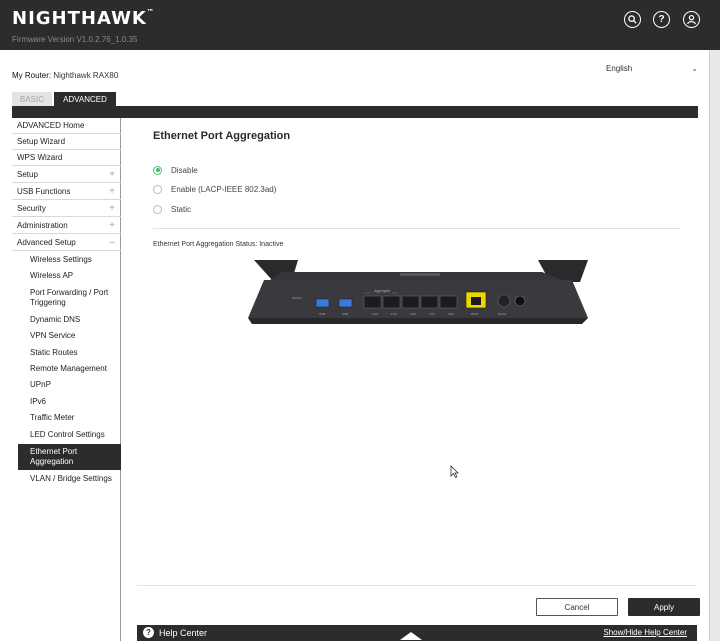 Image resolution: width=720 pixels, height=641 pixels. I want to click on sidebar-item-usb-functions: USB Functions +, so click(66, 191).